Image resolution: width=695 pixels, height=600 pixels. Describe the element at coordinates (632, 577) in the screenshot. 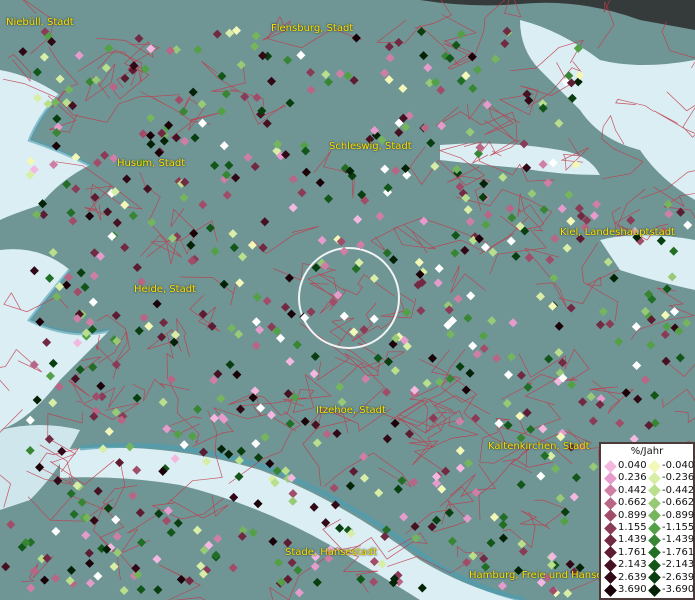

I see `legend-value-pos-9: 2.639` at that location.